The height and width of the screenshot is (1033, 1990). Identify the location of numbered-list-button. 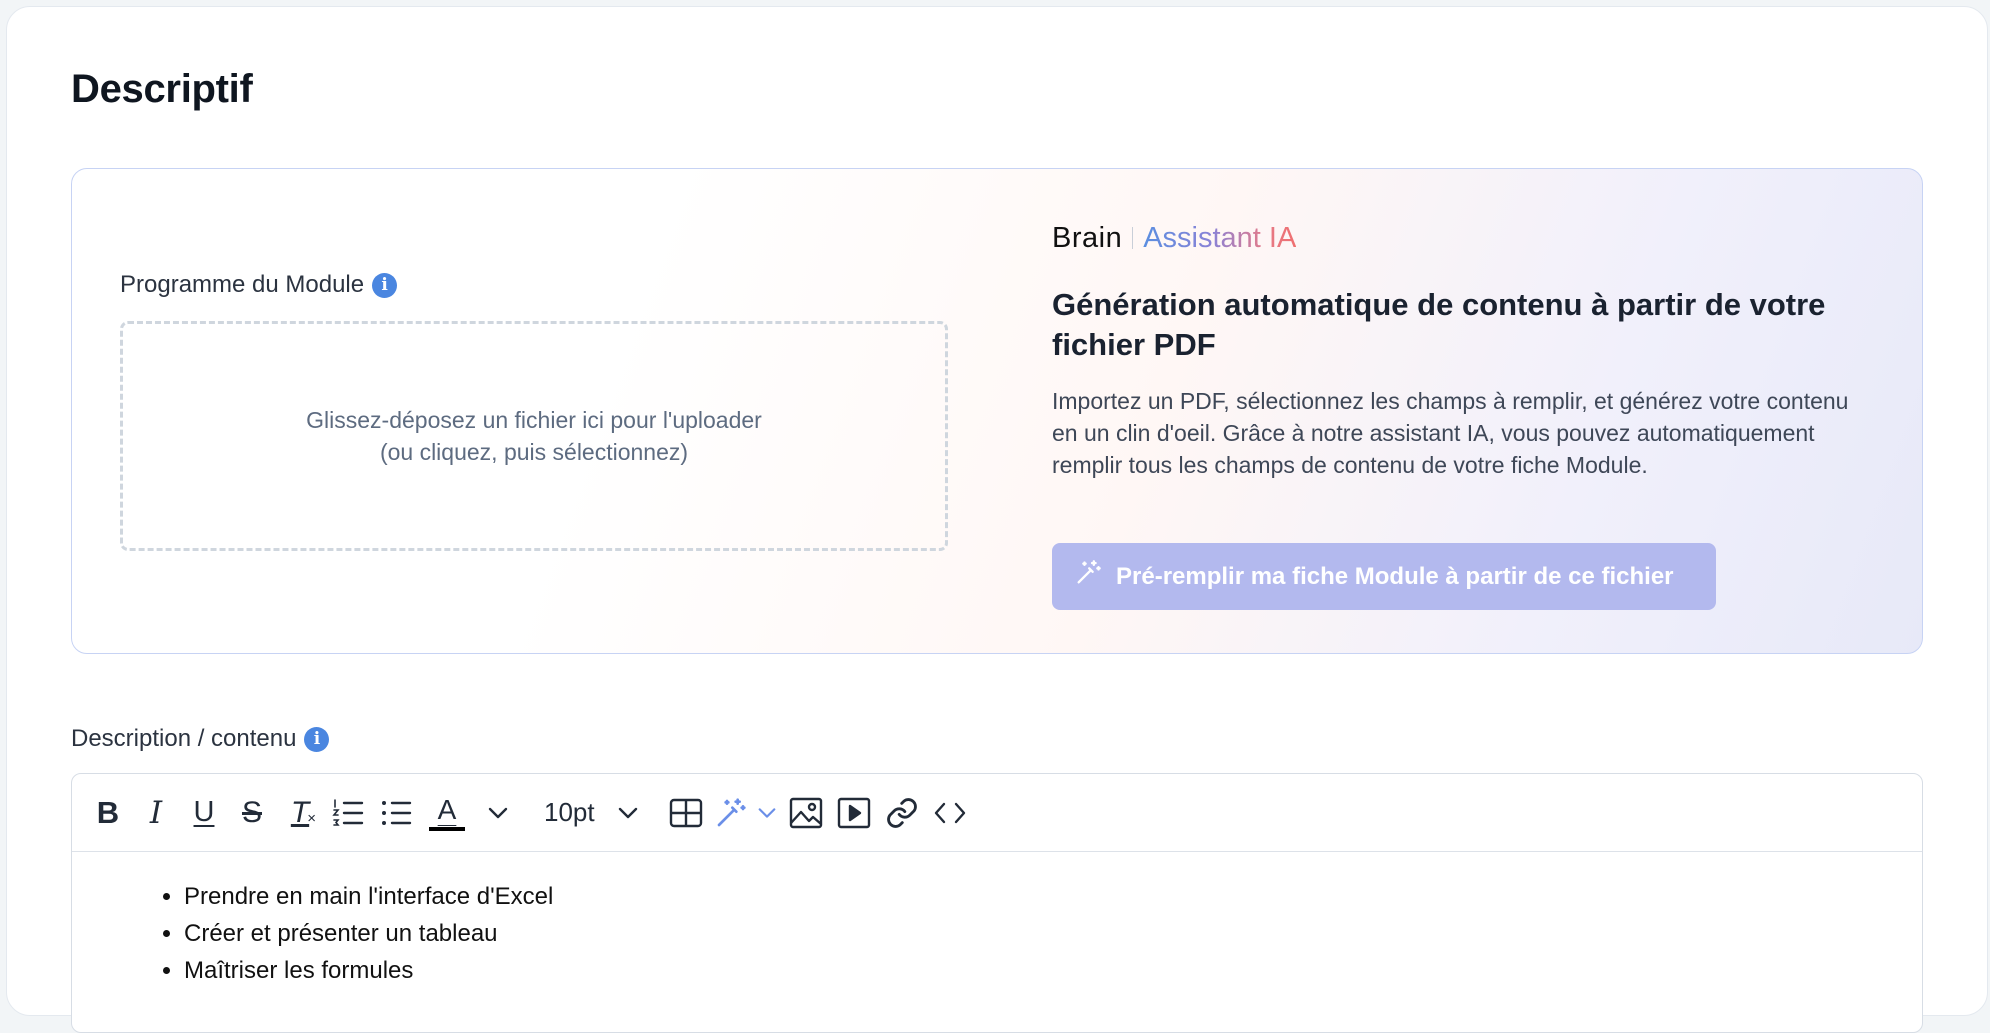
(348, 813).